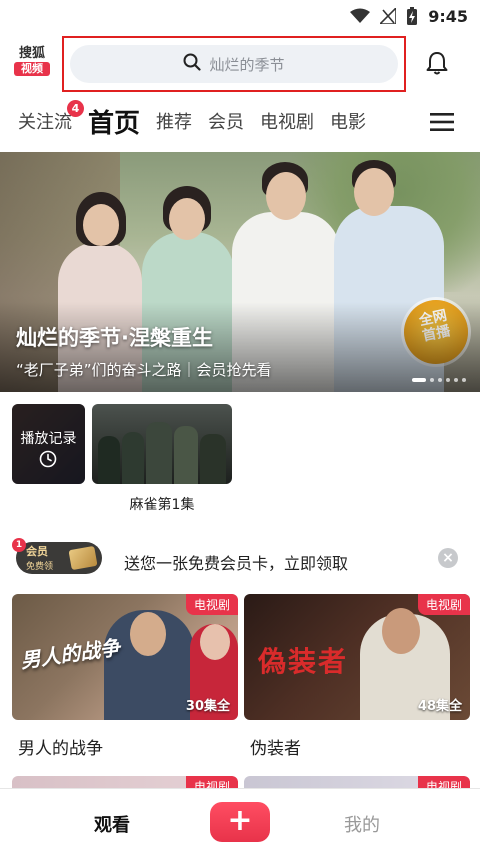  What do you see at coordinates (448, 558) in the screenshot?
I see `close-icon: ×` at bounding box center [448, 558].